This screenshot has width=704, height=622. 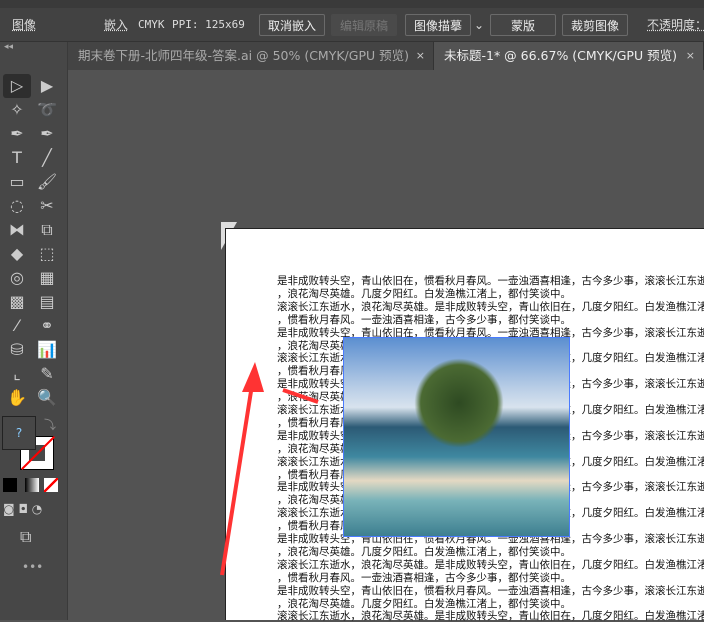 What do you see at coordinates (237, 480) in the screenshot?
I see `red-arrow-shaft` at bounding box center [237, 480].